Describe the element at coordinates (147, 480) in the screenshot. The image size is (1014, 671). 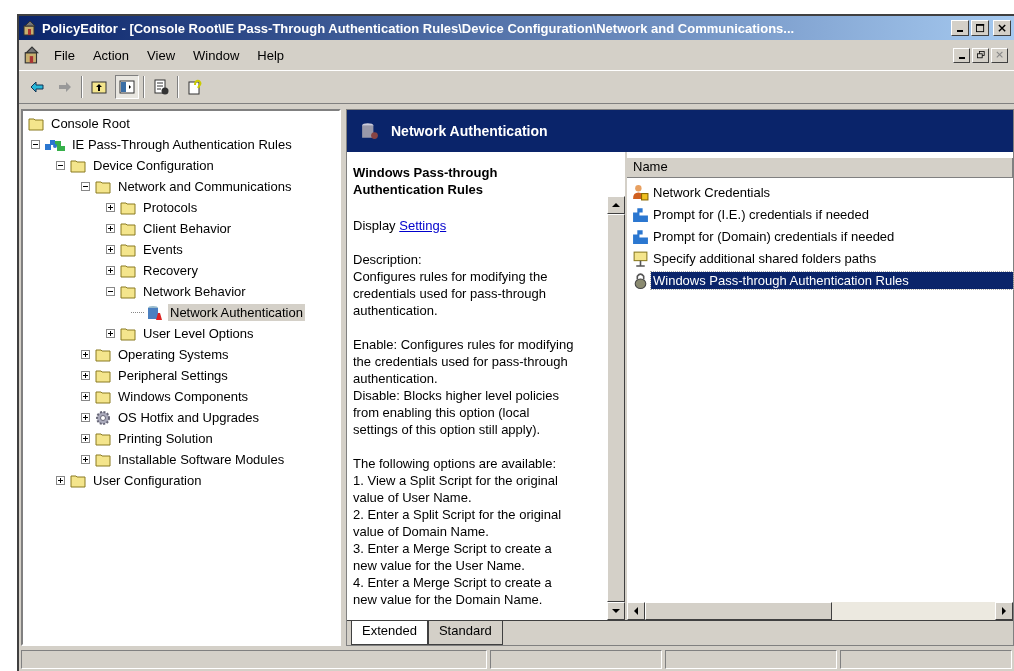
I see `tree-item: User Configuration` at that location.